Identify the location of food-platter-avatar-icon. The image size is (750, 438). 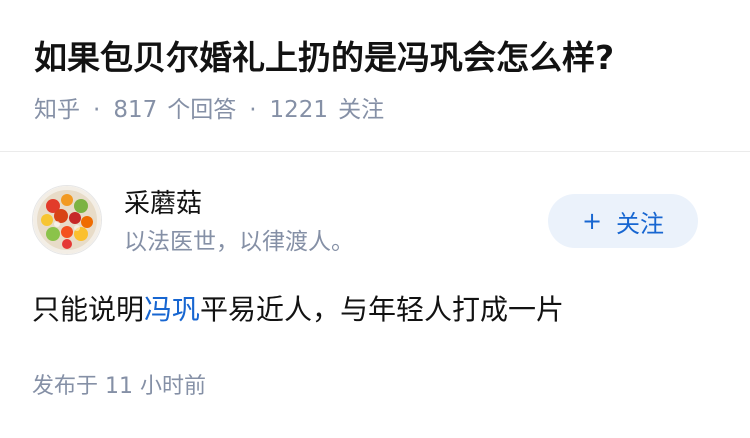
(67, 220).